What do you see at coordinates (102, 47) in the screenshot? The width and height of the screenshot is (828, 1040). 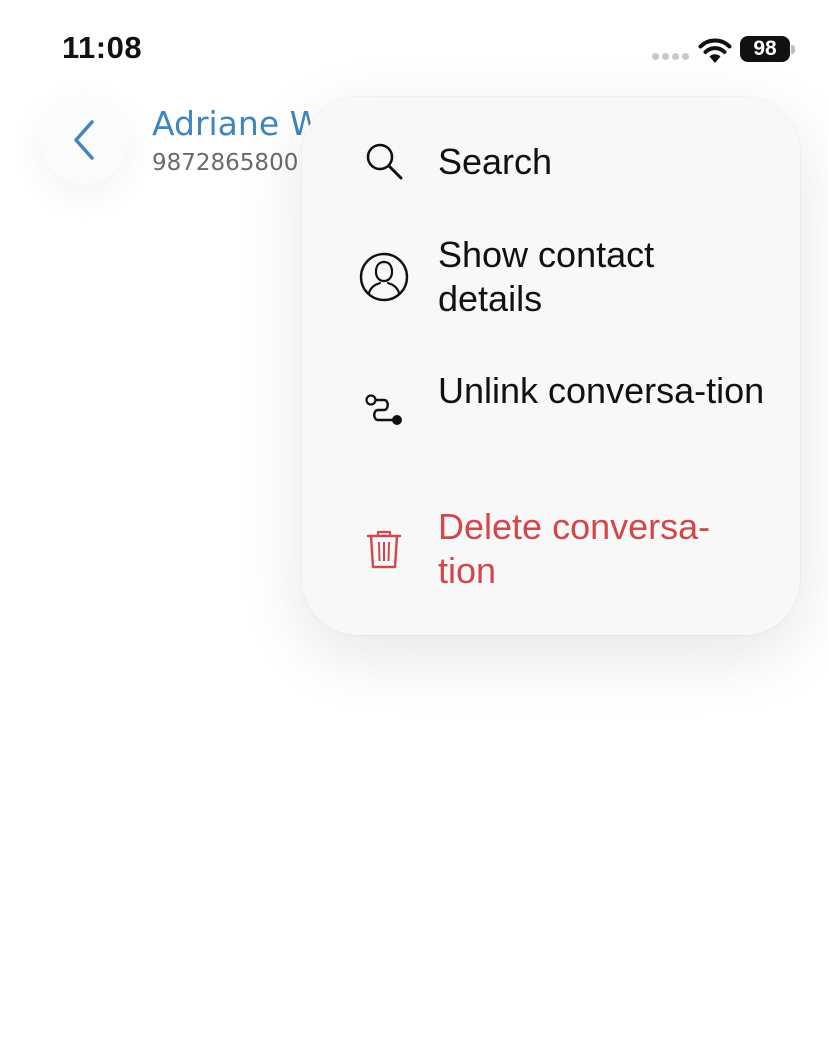 I see `status-time: 11:08` at bounding box center [102, 47].